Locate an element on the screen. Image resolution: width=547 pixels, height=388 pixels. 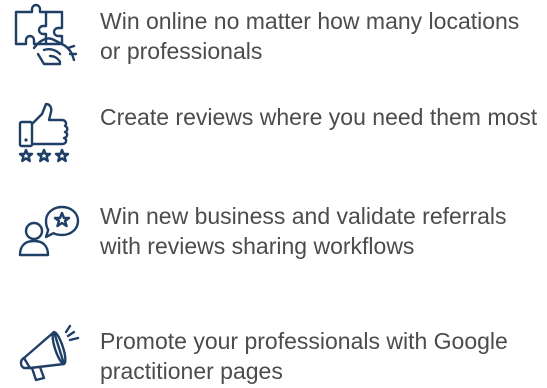
megaphone-icon is located at coordinates (46, 352).